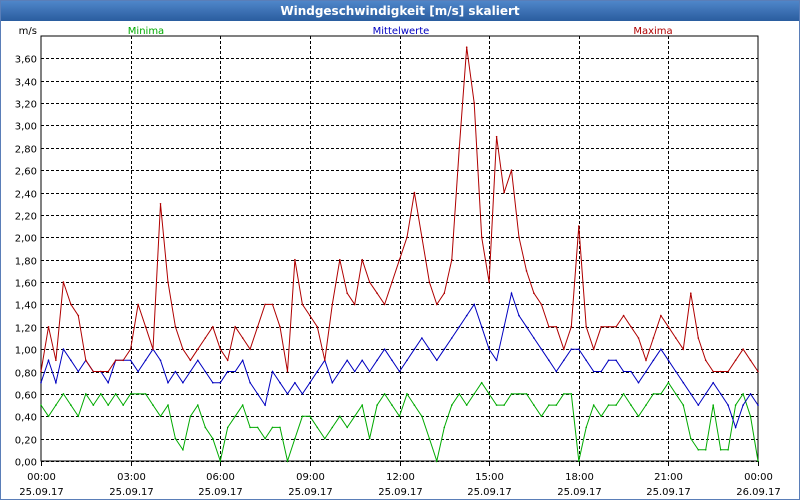 This screenshot has height=500, width=800. I want to click on y-tick-label: 2,00, so click(26, 239).